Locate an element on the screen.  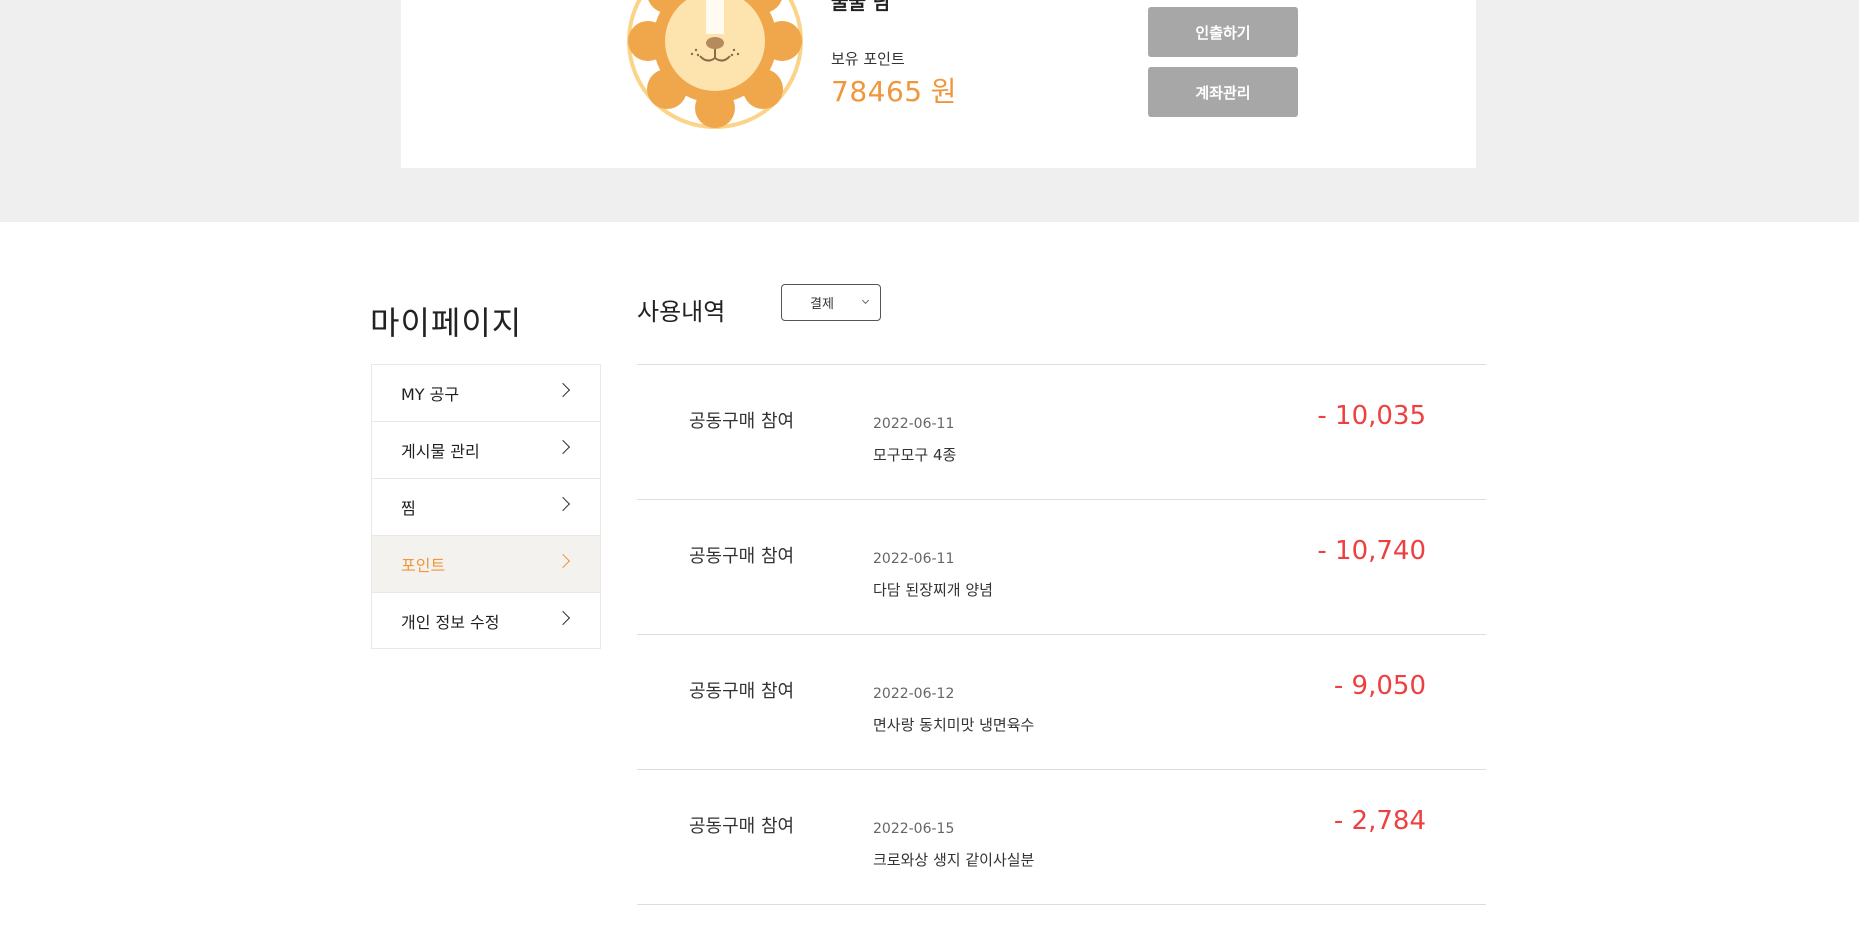
sidebar-item-wishlist: 찜 is located at coordinates (486, 506).